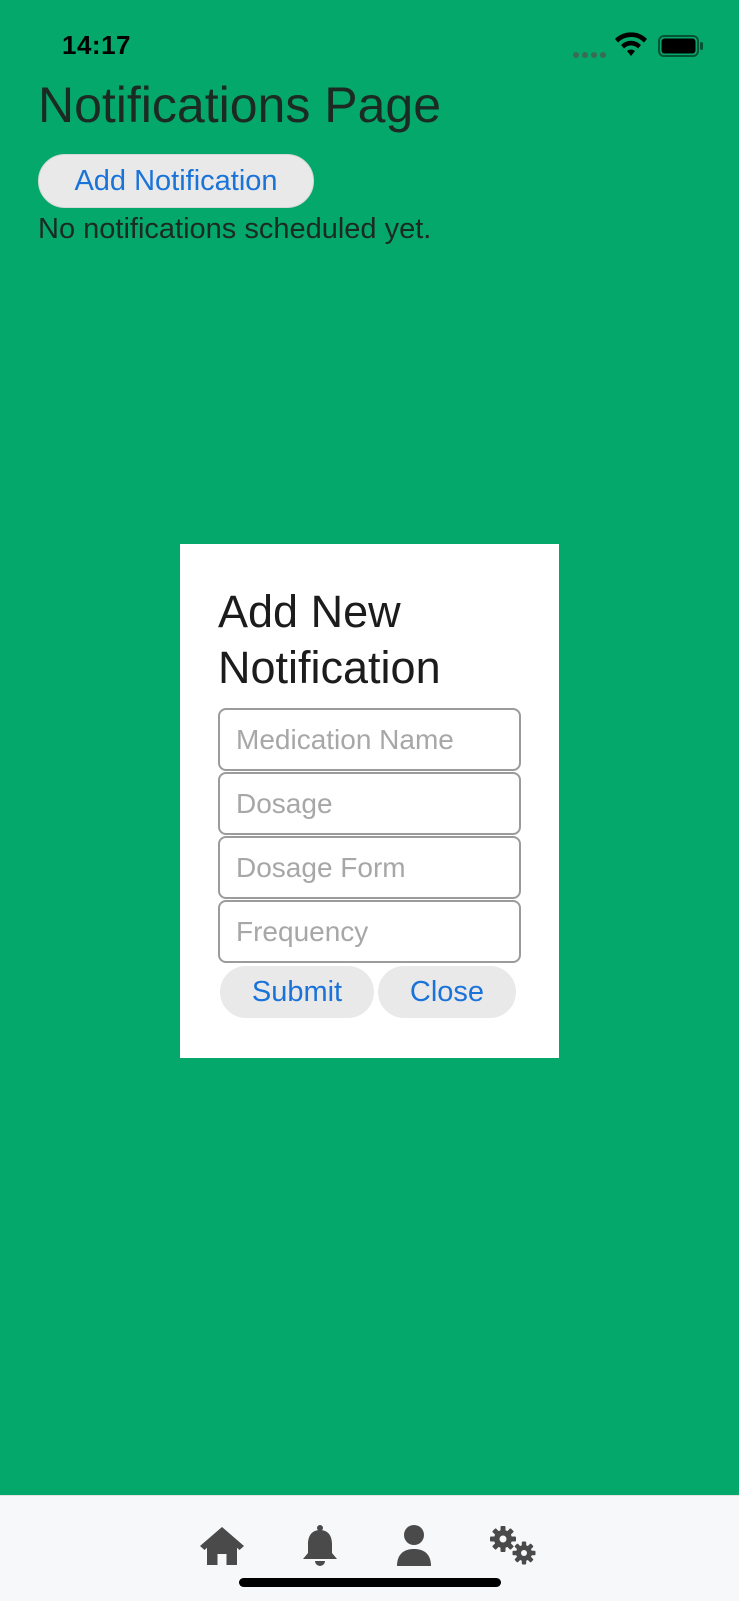 Image resolution: width=739 pixels, height=1601 pixels. I want to click on dosage-form-input, so click(369, 867).